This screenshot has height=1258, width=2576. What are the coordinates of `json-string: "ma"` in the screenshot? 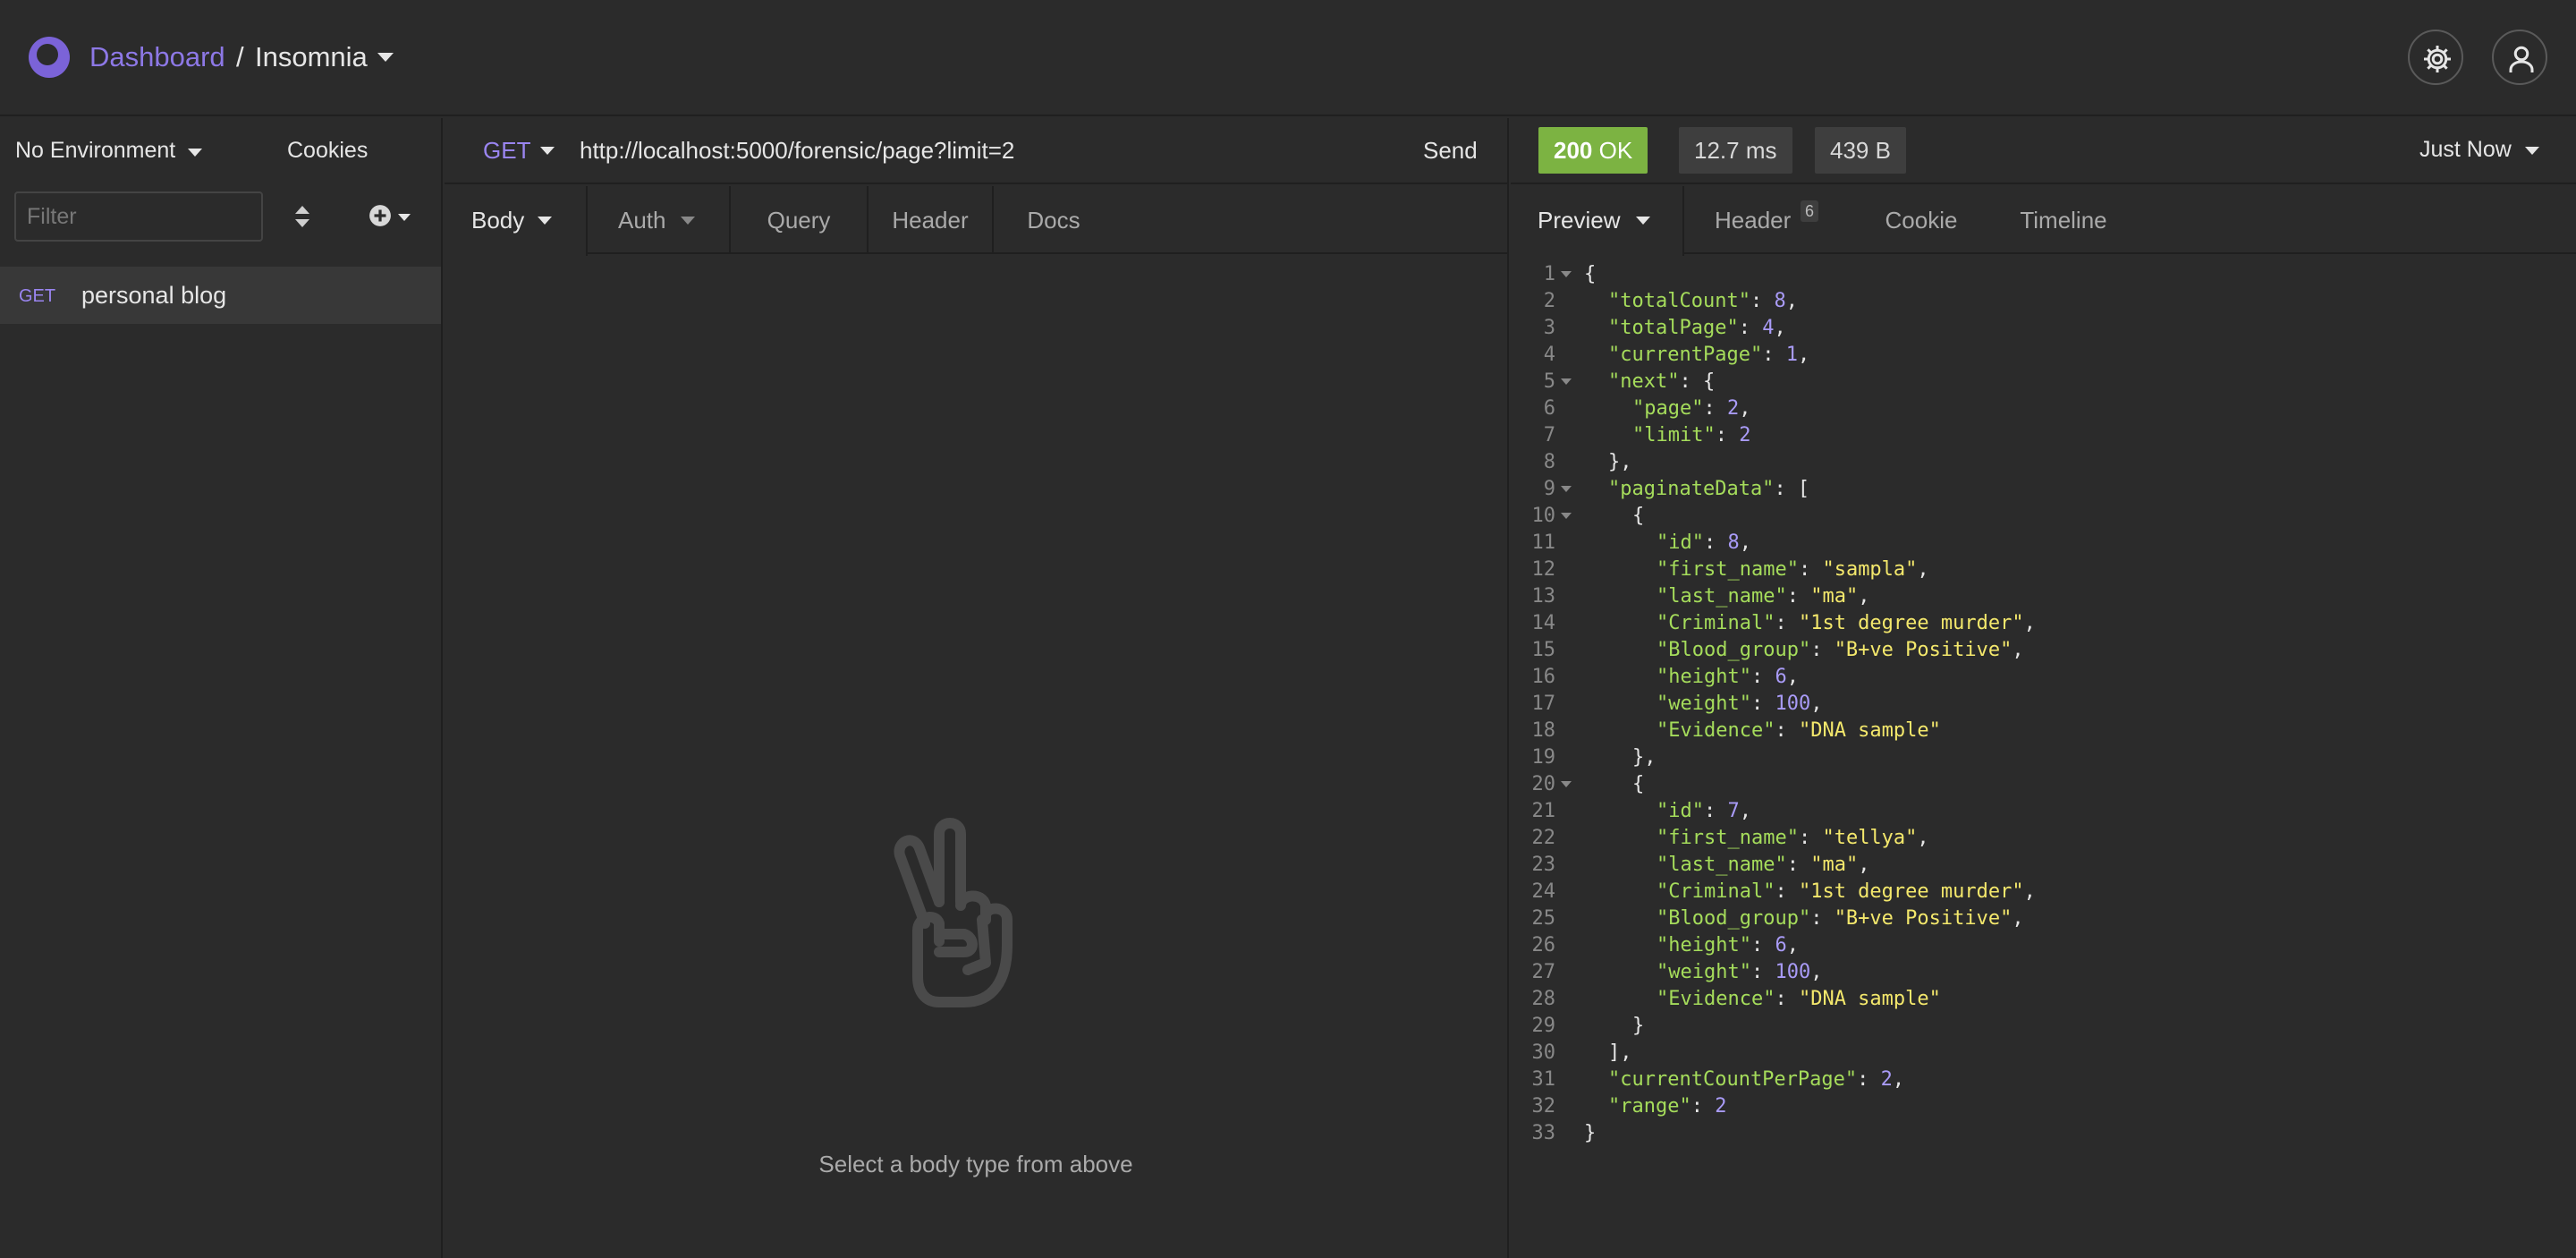 It's located at (1834, 865).